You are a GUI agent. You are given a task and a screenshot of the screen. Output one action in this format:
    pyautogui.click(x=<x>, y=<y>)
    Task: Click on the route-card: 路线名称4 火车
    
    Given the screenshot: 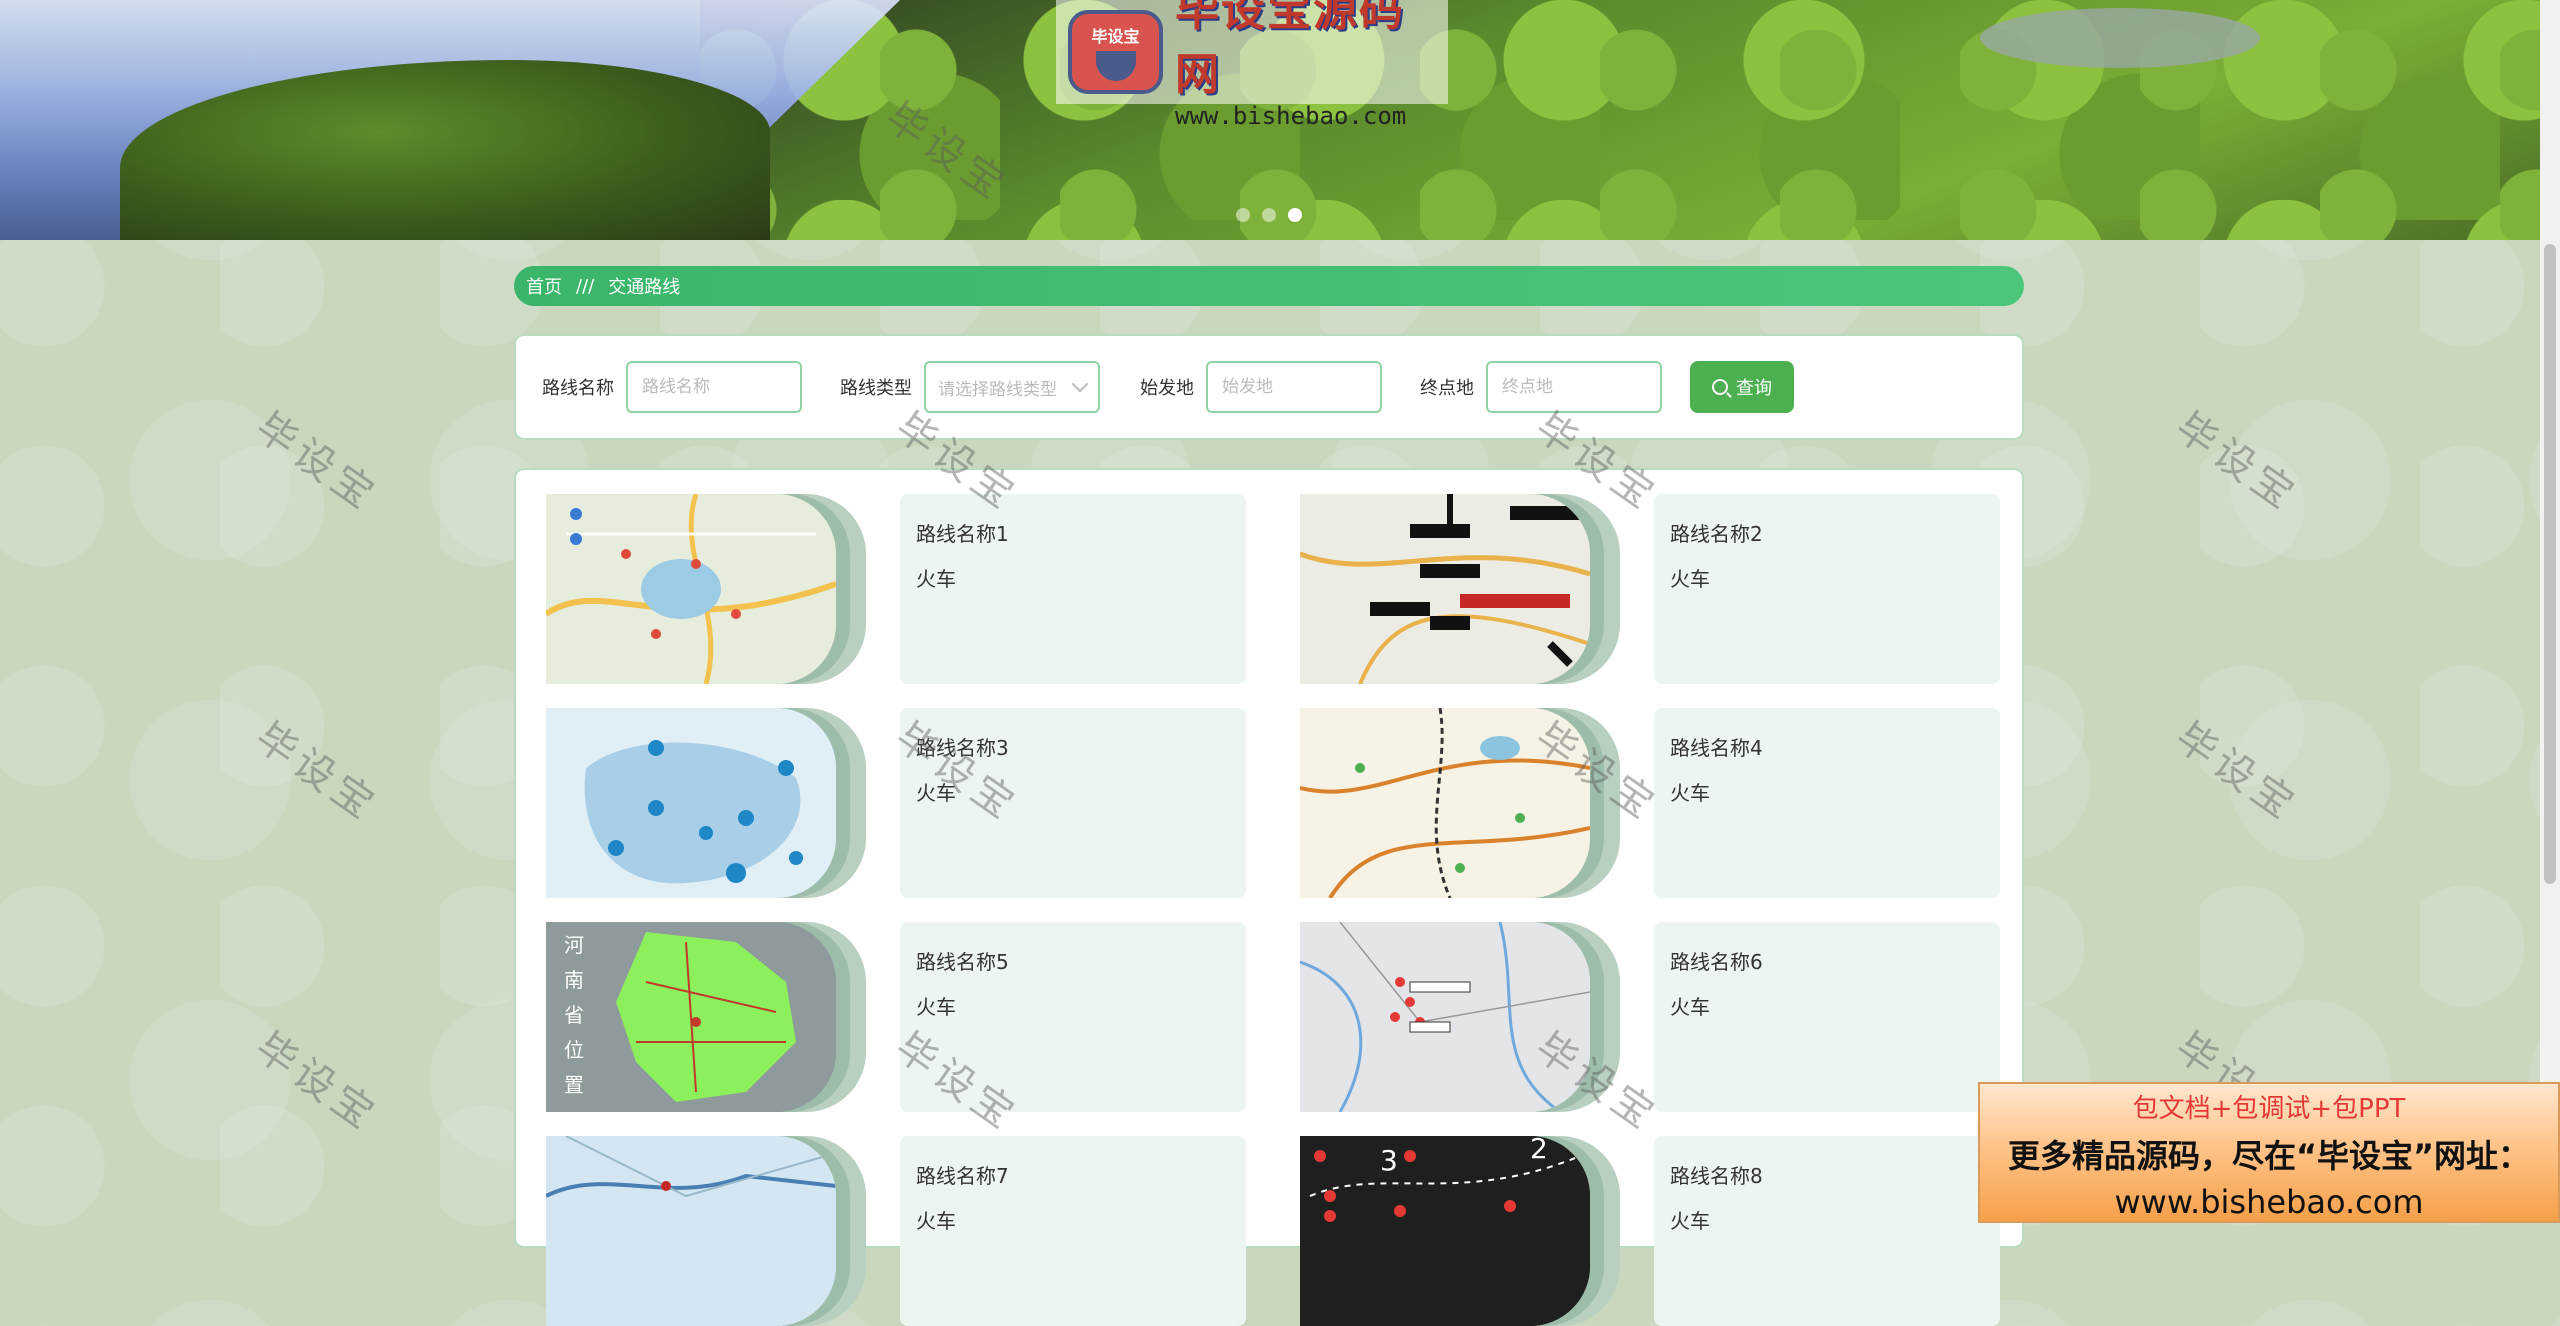 What is the action you would take?
    pyautogui.click(x=1665, y=803)
    